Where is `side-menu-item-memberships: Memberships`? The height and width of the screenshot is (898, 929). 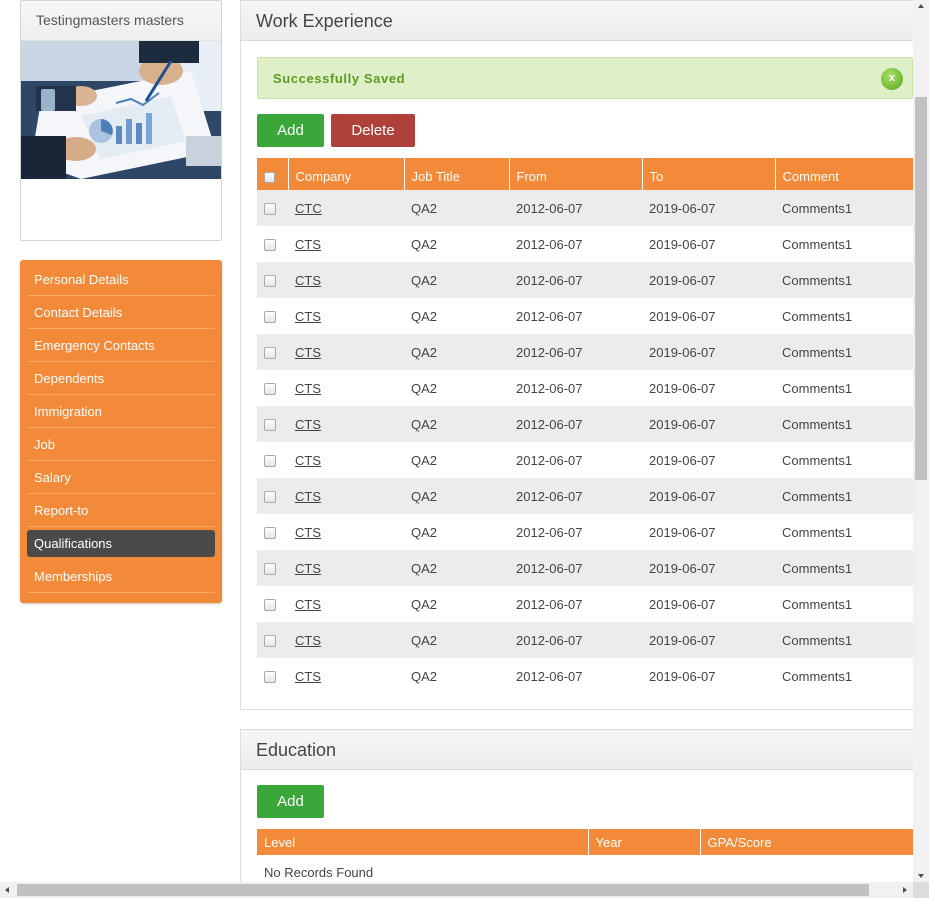 side-menu-item-memberships: Memberships is located at coordinates (121, 576).